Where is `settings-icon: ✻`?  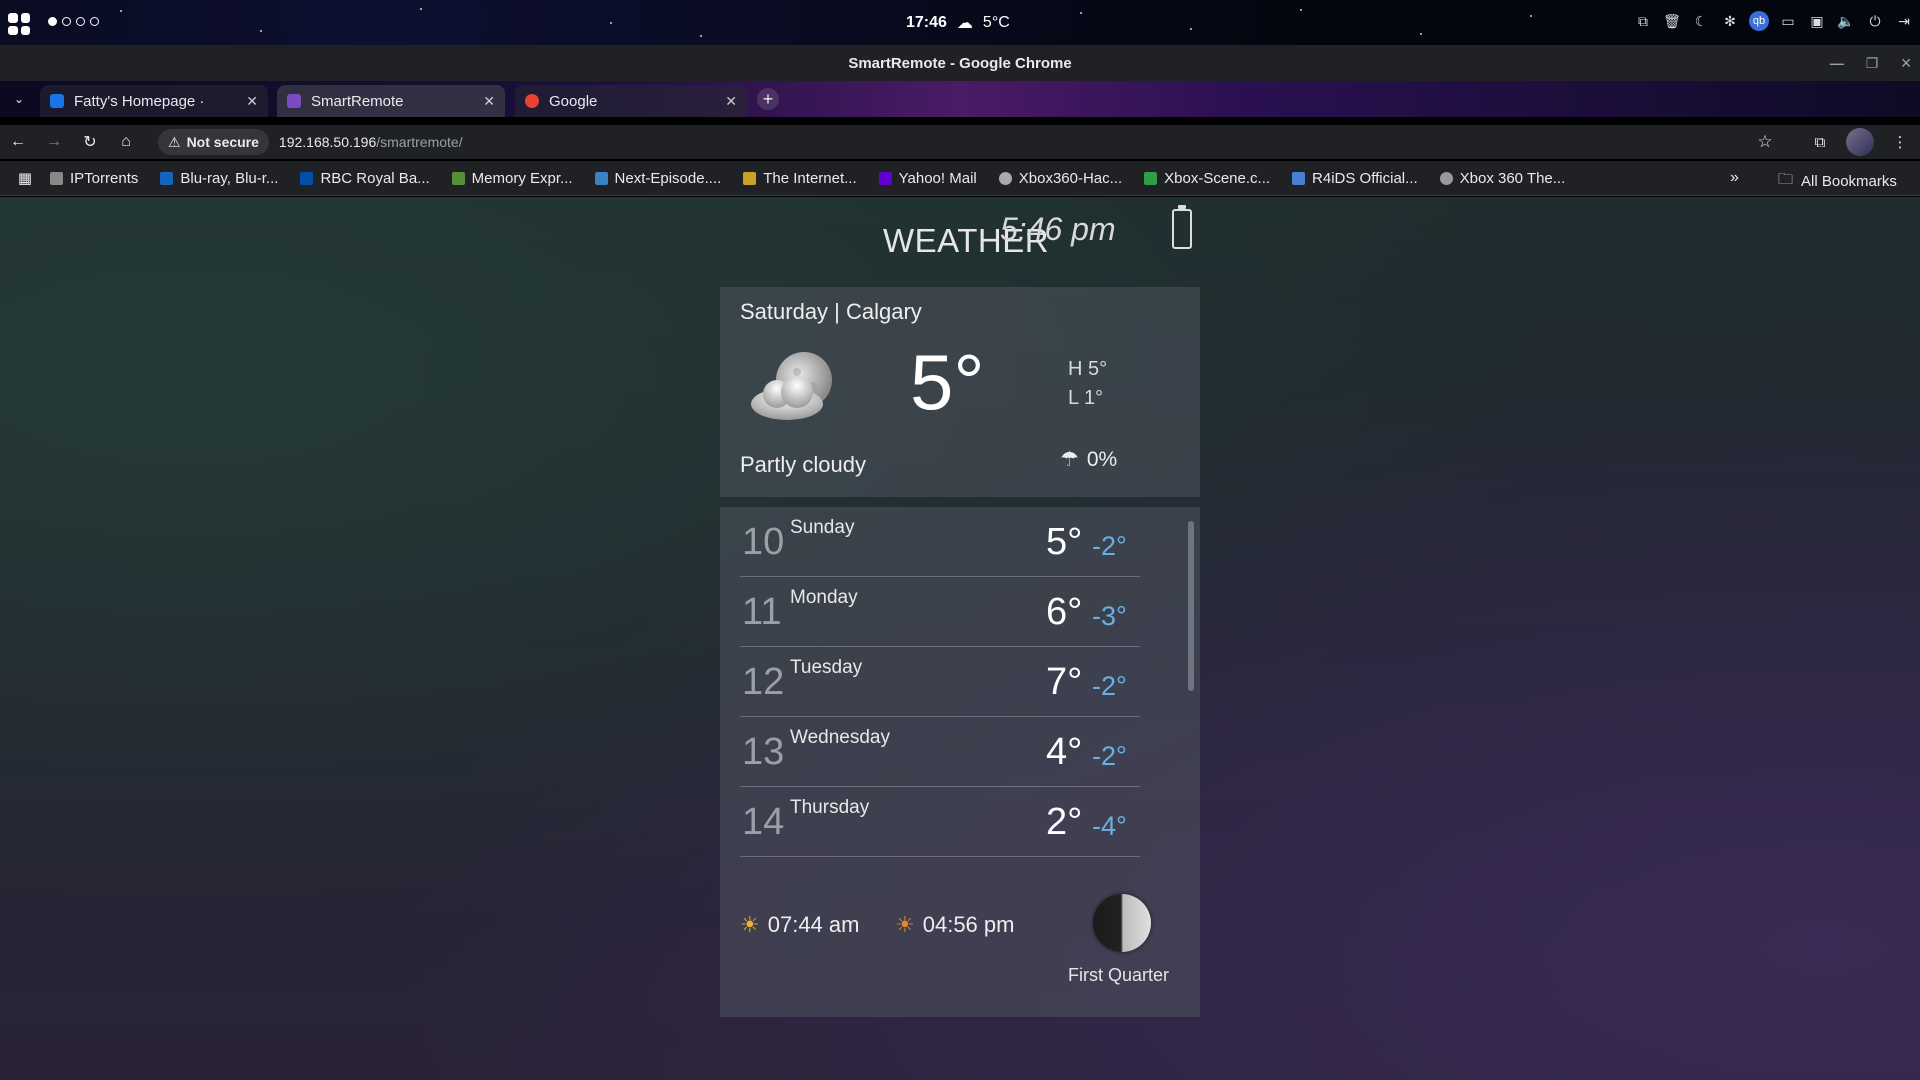
settings-icon: ✻ is located at coordinates (1730, 21).